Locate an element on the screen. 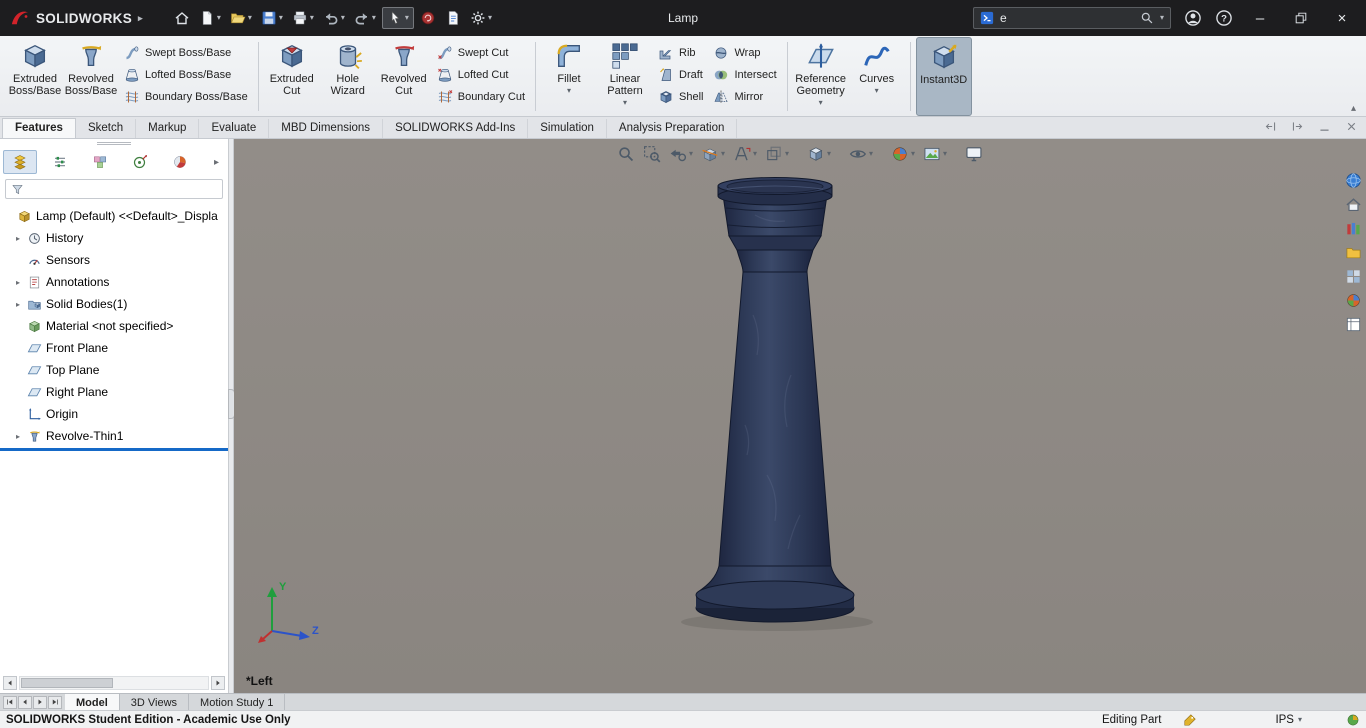 The height and width of the screenshot is (728, 1366). select-cursor-dropdown-icon: ▾ is located at coordinates (407, 18).